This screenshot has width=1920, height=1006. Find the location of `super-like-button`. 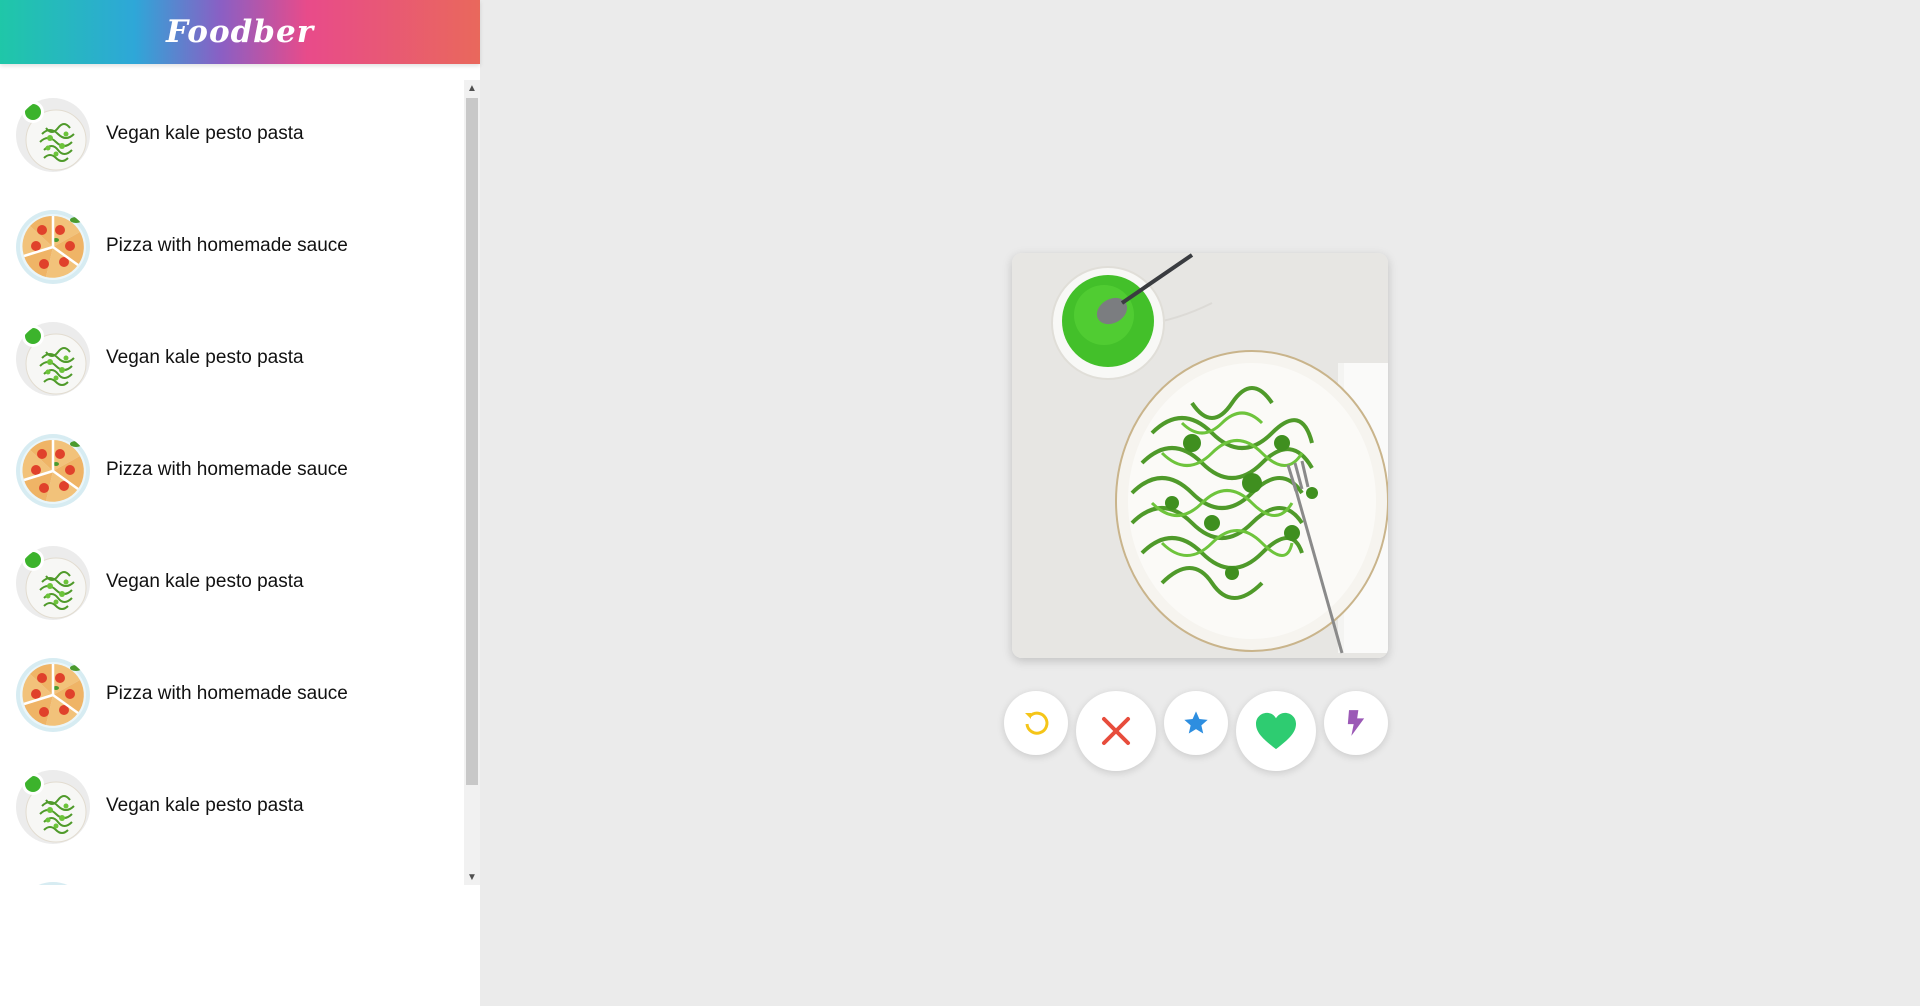

super-like-button is located at coordinates (1196, 723).